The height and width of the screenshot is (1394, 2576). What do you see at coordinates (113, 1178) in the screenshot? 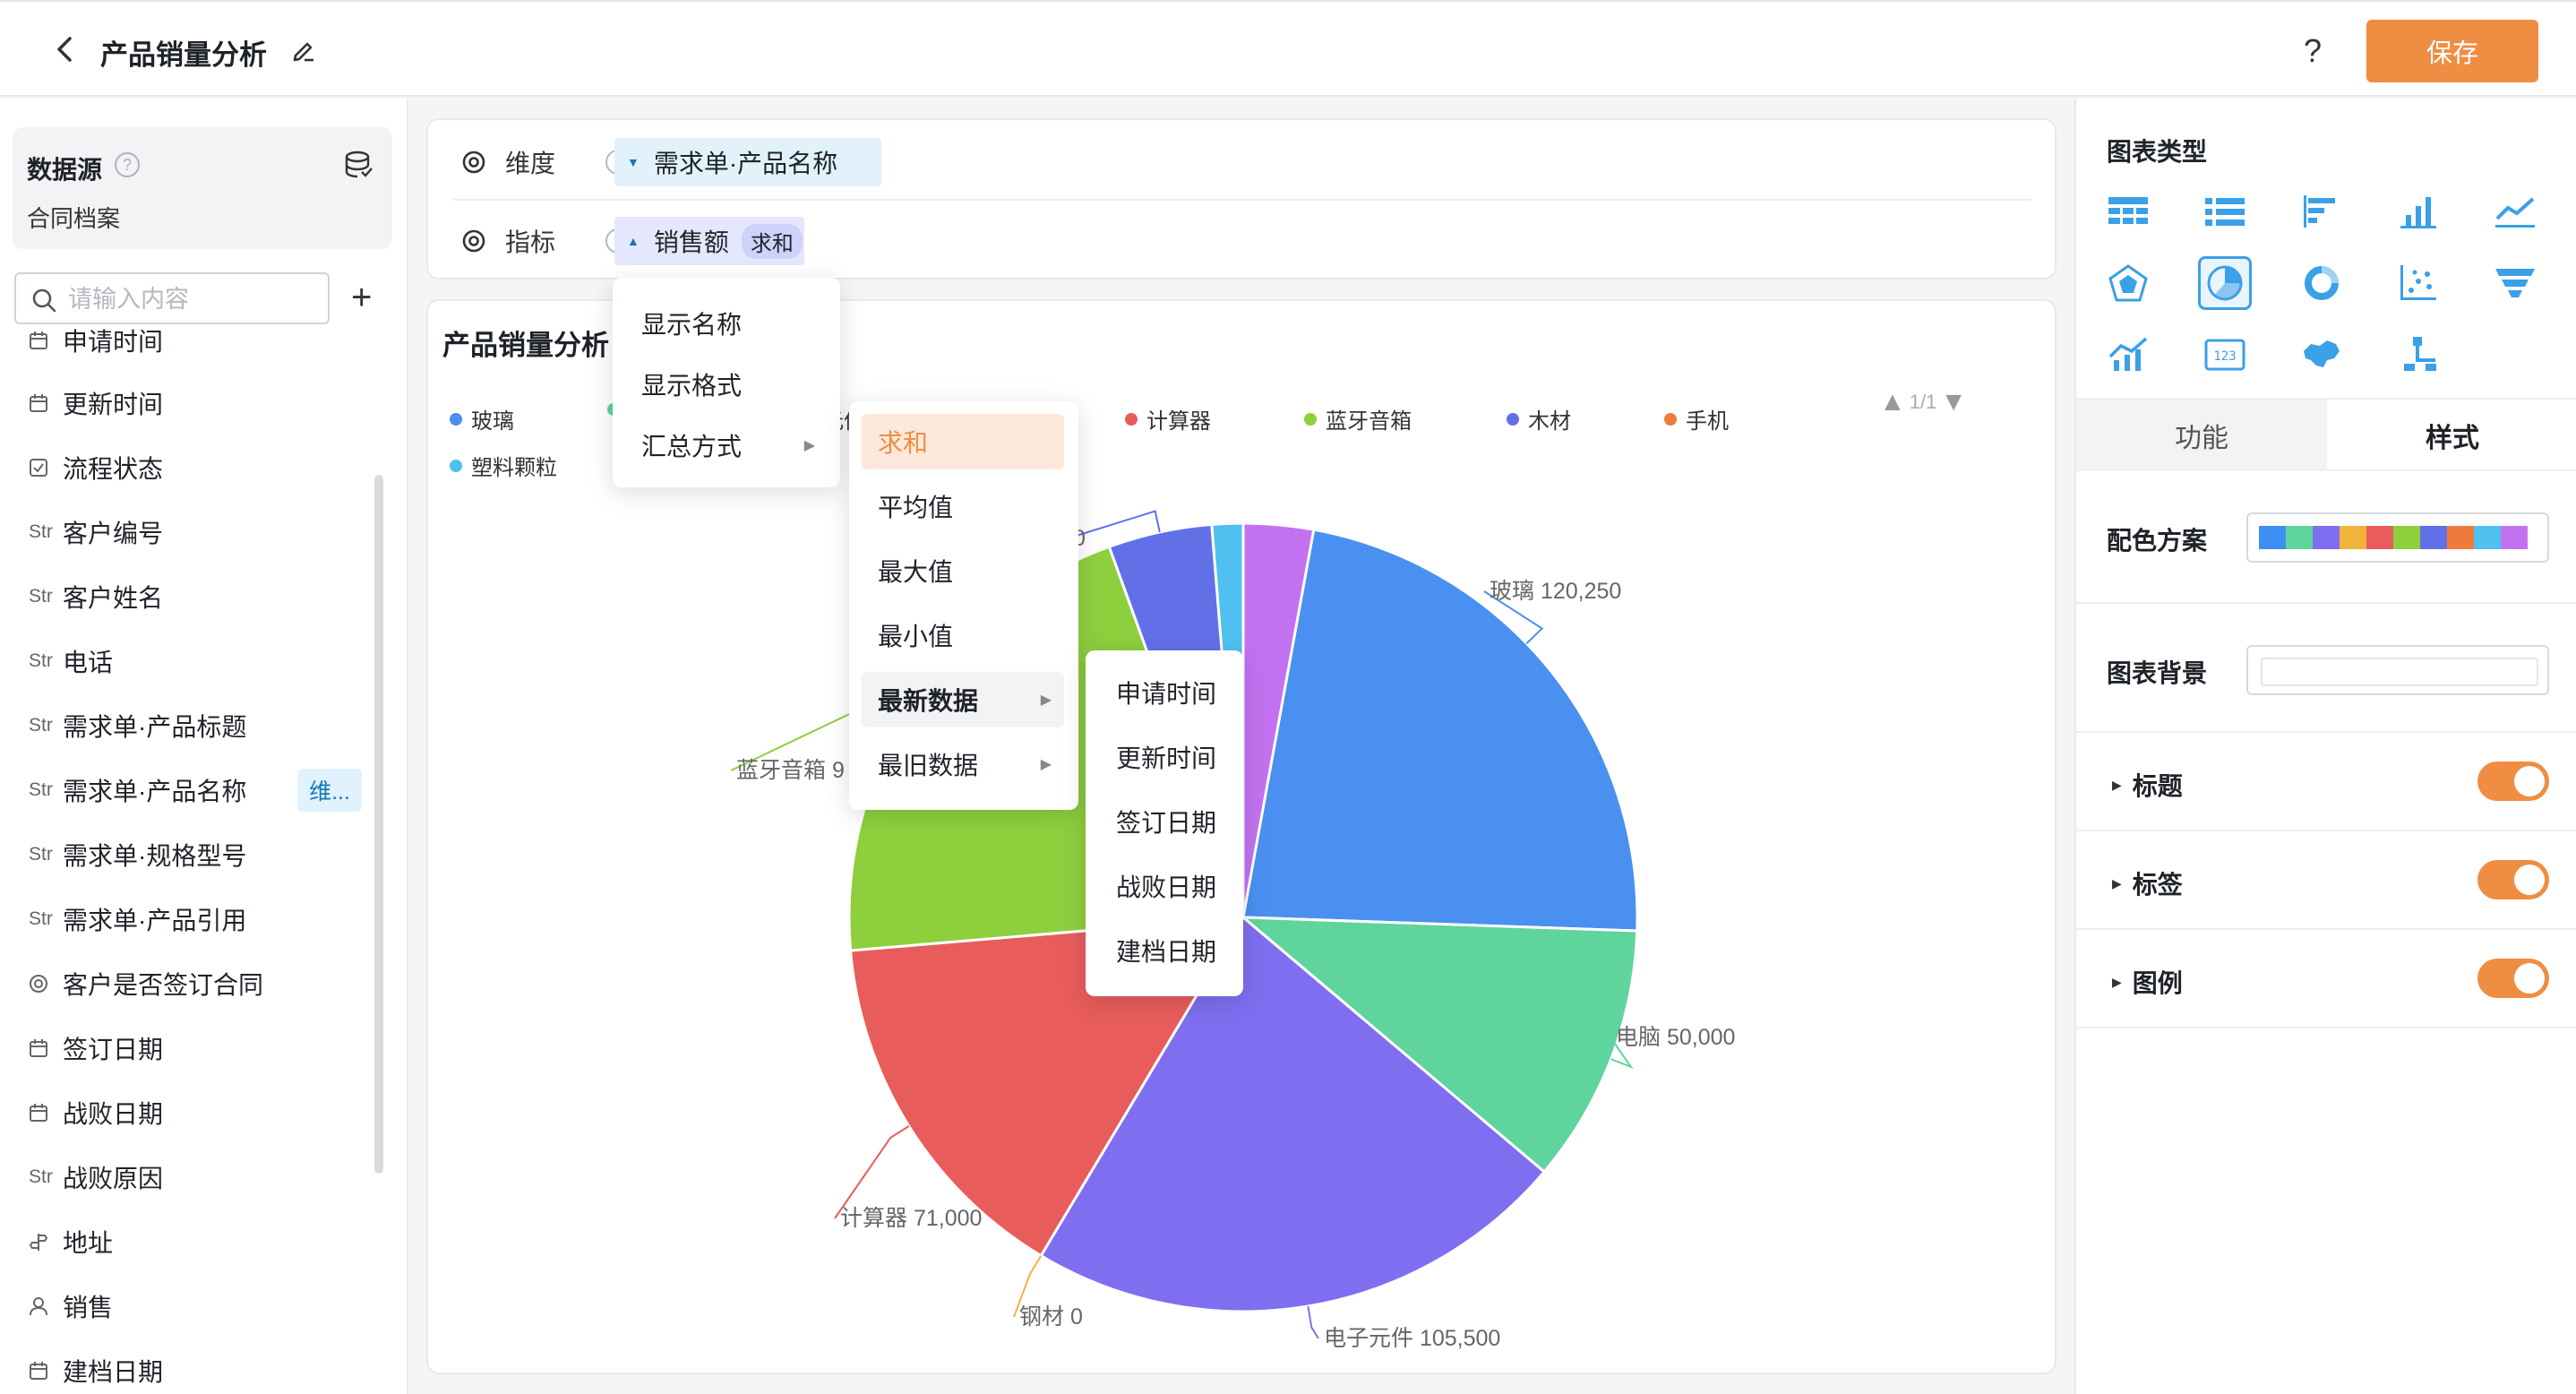
I see `field-label: 战败原因` at bounding box center [113, 1178].